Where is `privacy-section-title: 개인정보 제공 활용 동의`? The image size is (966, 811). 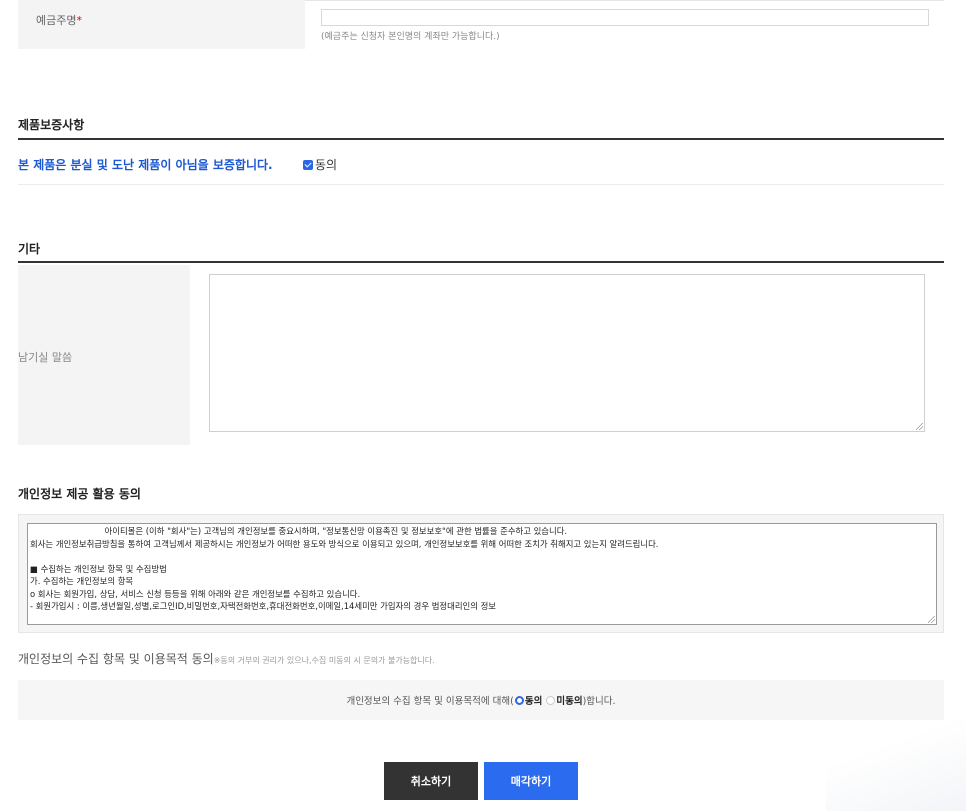
privacy-section-title: 개인정보 제공 활용 동의 is located at coordinates (79, 494).